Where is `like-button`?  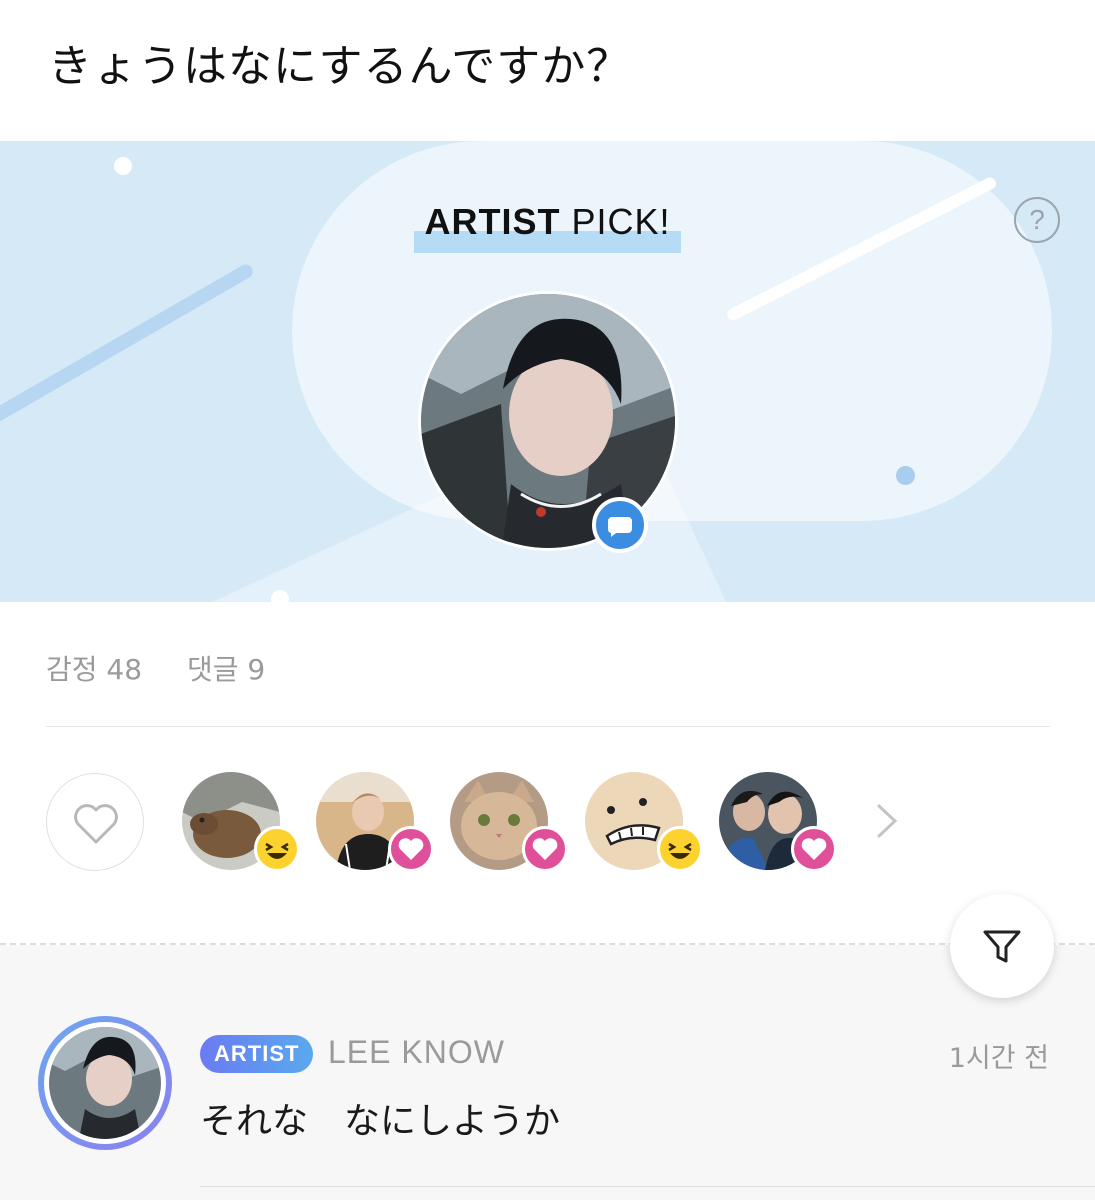 like-button is located at coordinates (95, 822).